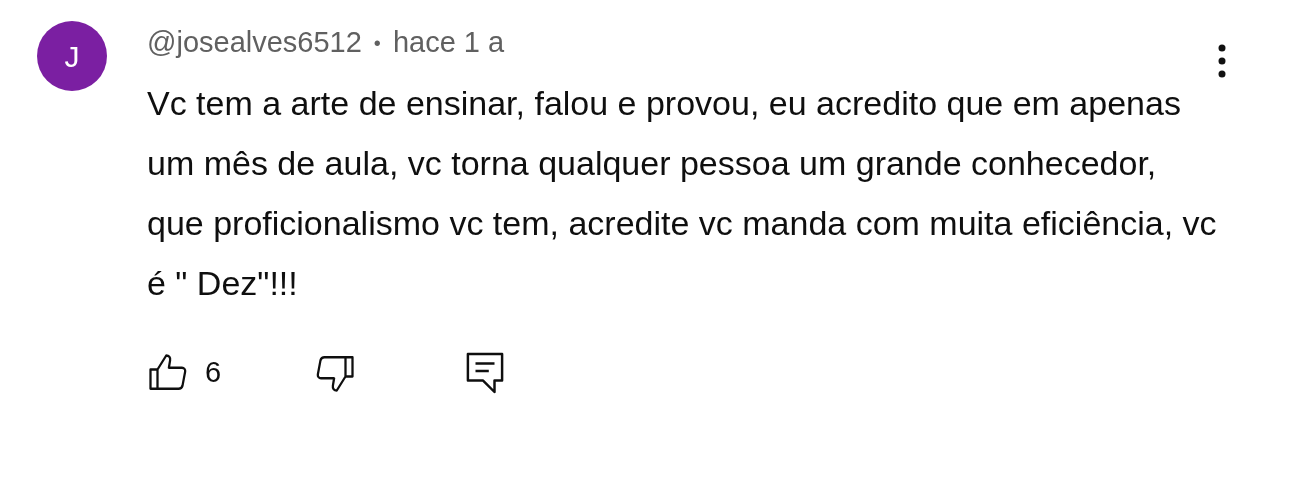 The width and height of the screenshot is (1290, 494). Describe the element at coordinates (1222, 61) in the screenshot. I see `more-options-icon` at that location.